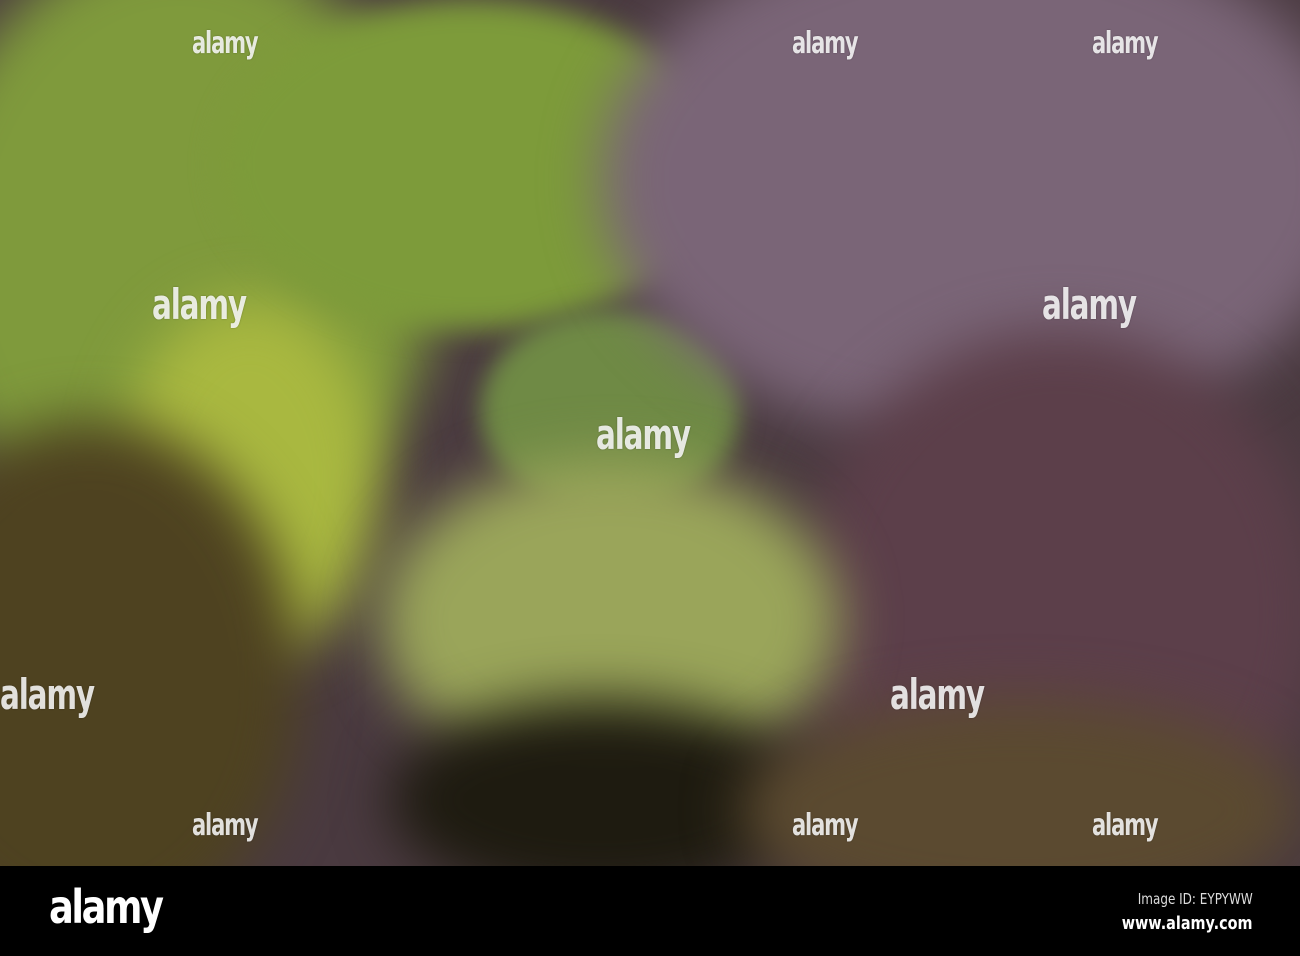 The width and height of the screenshot is (1300, 956). I want to click on website-link: www.alamy.com, so click(1187, 923).